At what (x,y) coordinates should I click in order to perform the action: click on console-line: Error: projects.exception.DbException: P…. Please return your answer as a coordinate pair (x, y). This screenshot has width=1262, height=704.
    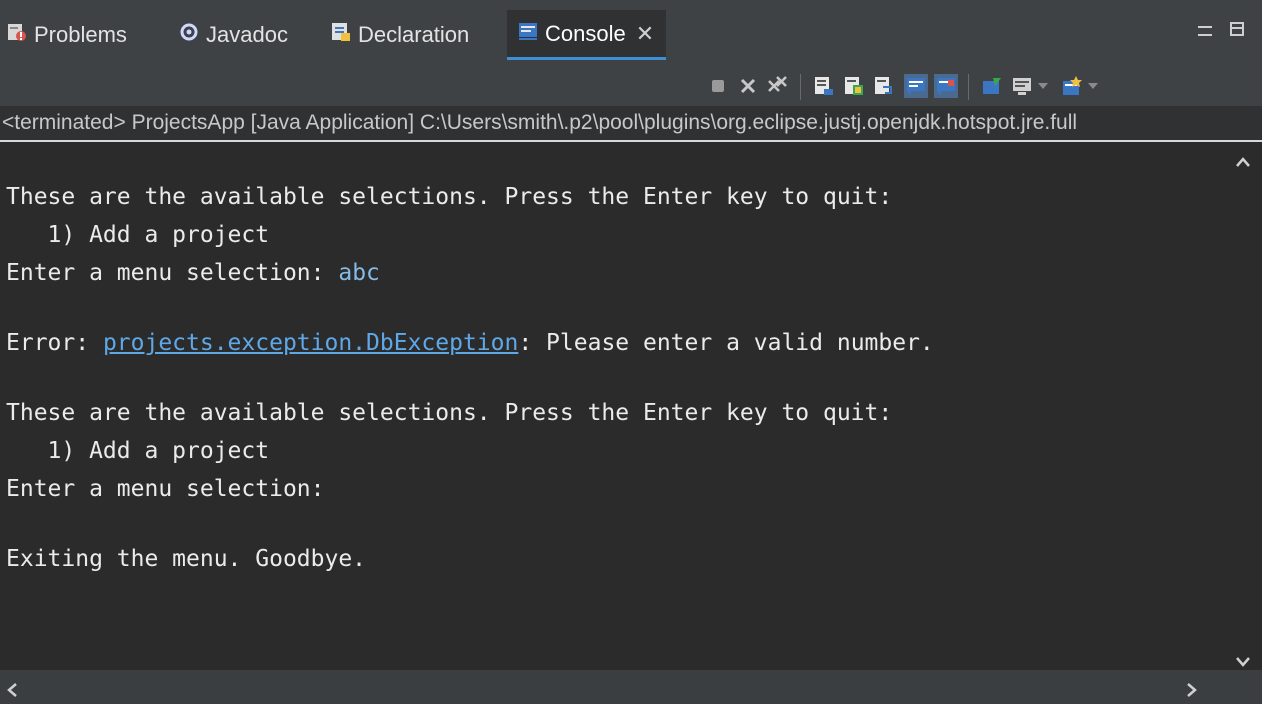
    Looking at the image, I should click on (470, 343).